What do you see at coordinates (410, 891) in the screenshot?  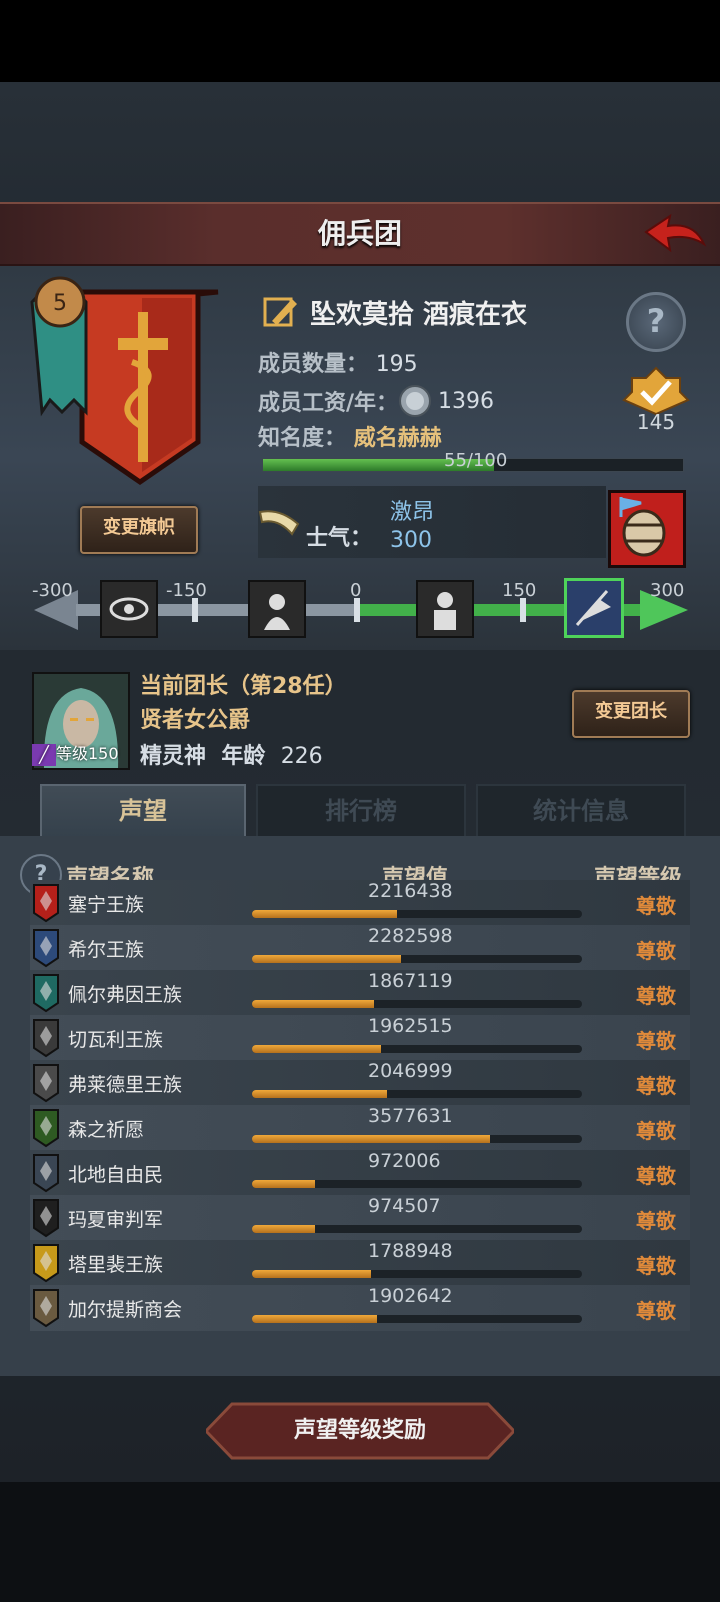 I see `reputation-value: 2216438` at bounding box center [410, 891].